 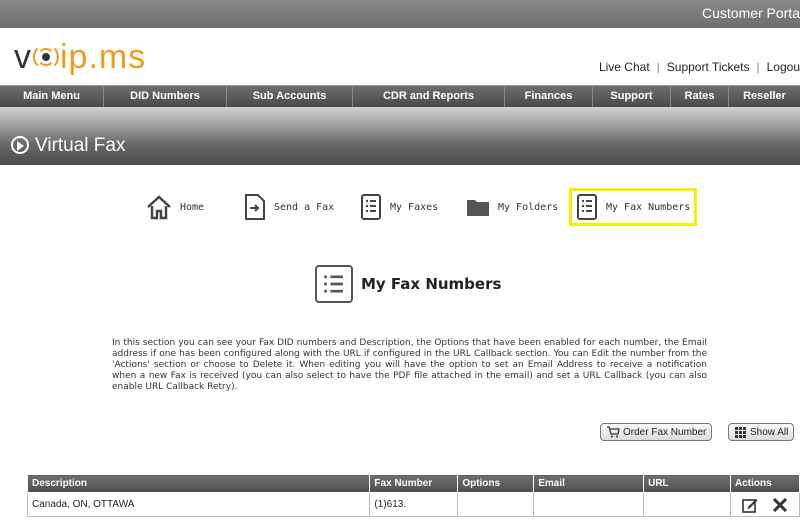 What do you see at coordinates (52, 96) in the screenshot?
I see `nav-main-menu: Main Menu` at bounding box center [52, 96].